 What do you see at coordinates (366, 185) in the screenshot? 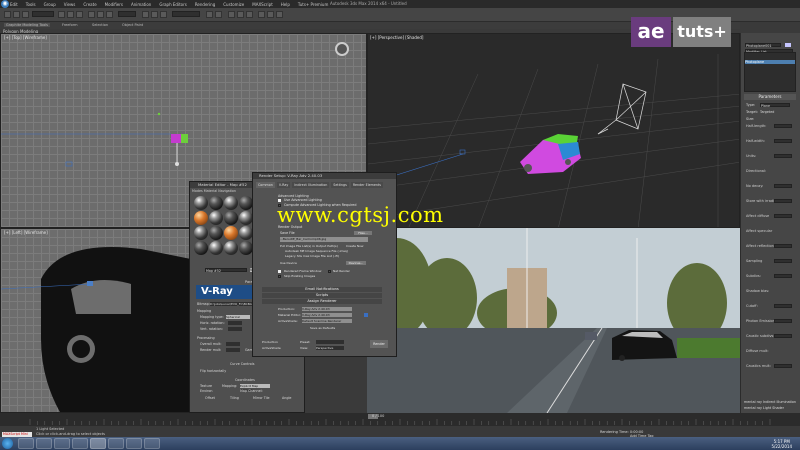
I see `tab-render-elements: Render Elements` at bounding box center [366, 185].